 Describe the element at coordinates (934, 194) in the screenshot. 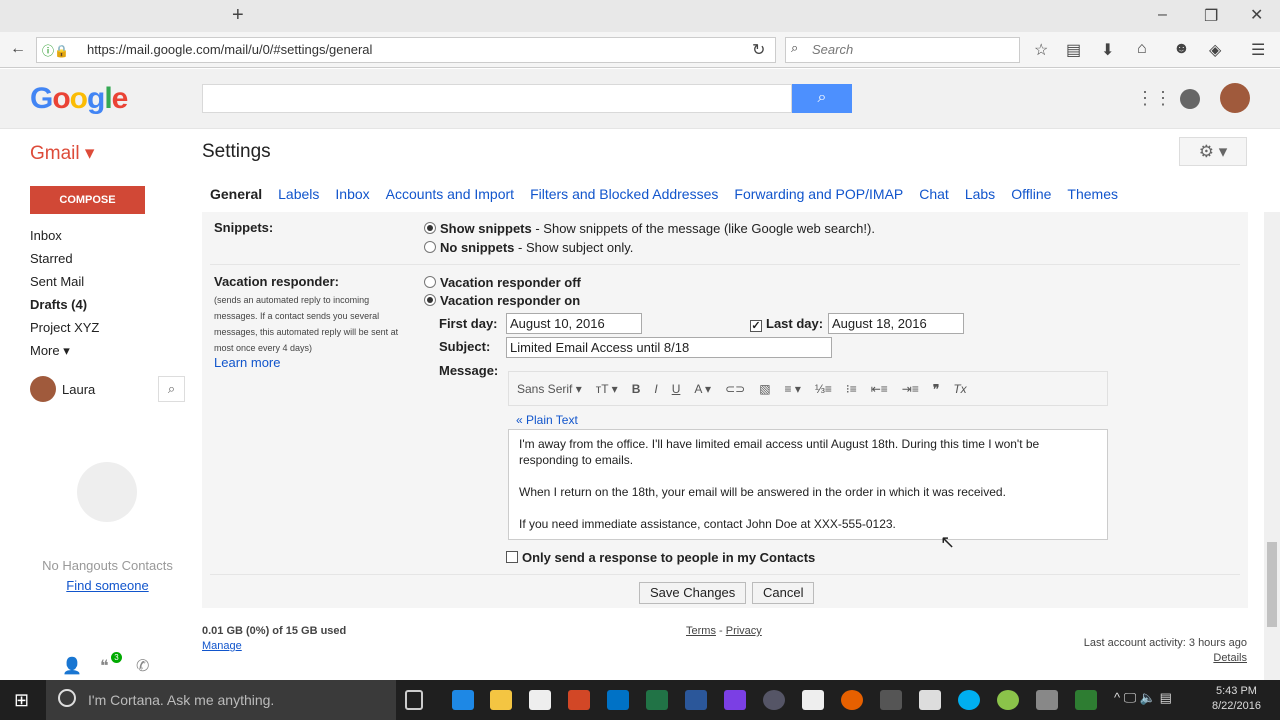

I see `tab-chat: Chat` at that location.